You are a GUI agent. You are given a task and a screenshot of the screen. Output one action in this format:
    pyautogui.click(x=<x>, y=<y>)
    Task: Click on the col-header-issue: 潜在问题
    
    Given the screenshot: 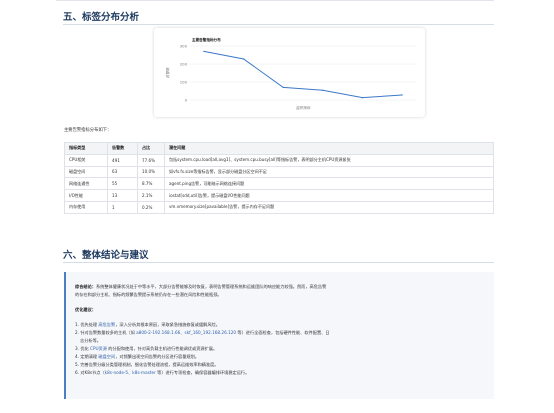 What is the action you would take?
    pyautogui.click(x=329, y=148)
    